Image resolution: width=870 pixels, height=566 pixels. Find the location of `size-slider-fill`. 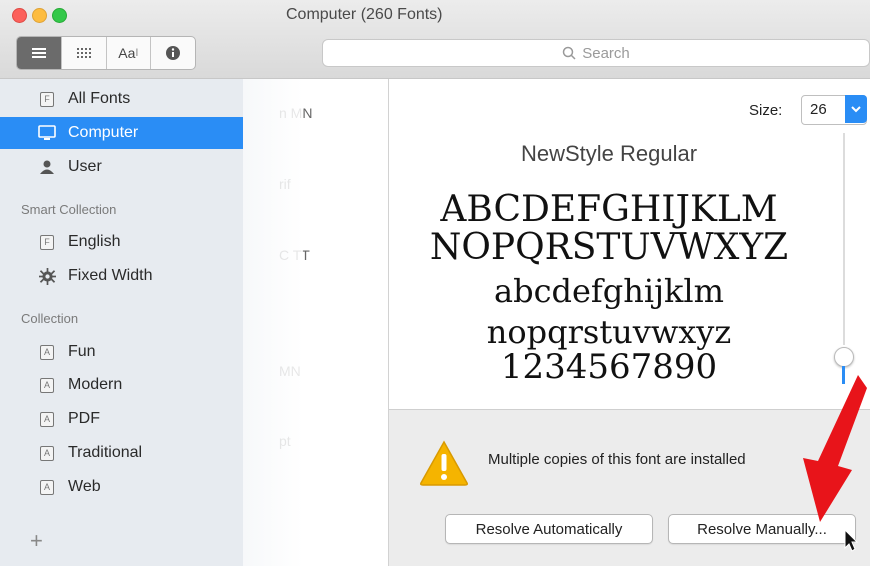

size-slider-fill is located at coordinates (843, 375).